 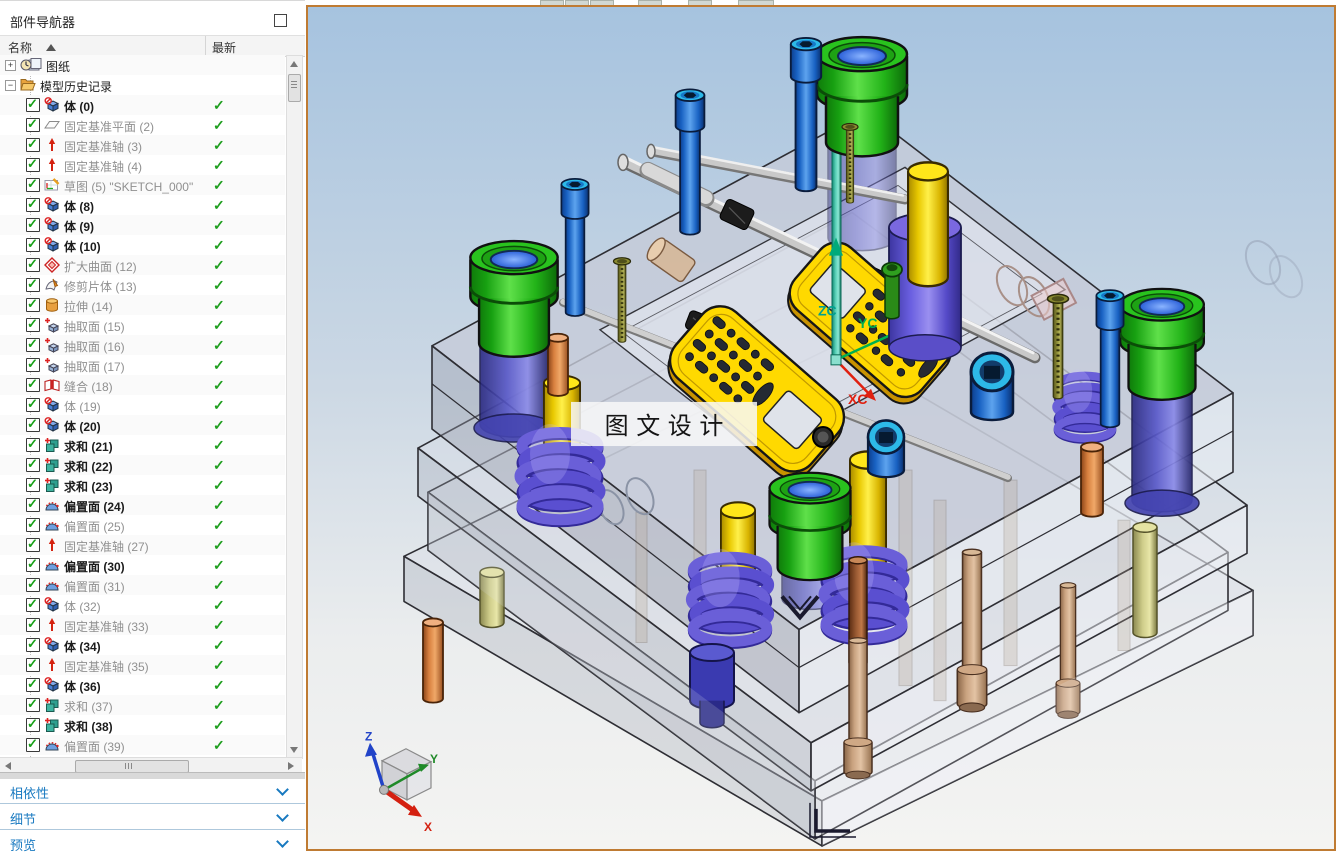 I want to click on tree-row: 固定基准平面 (2), so click(x=142, y=125).